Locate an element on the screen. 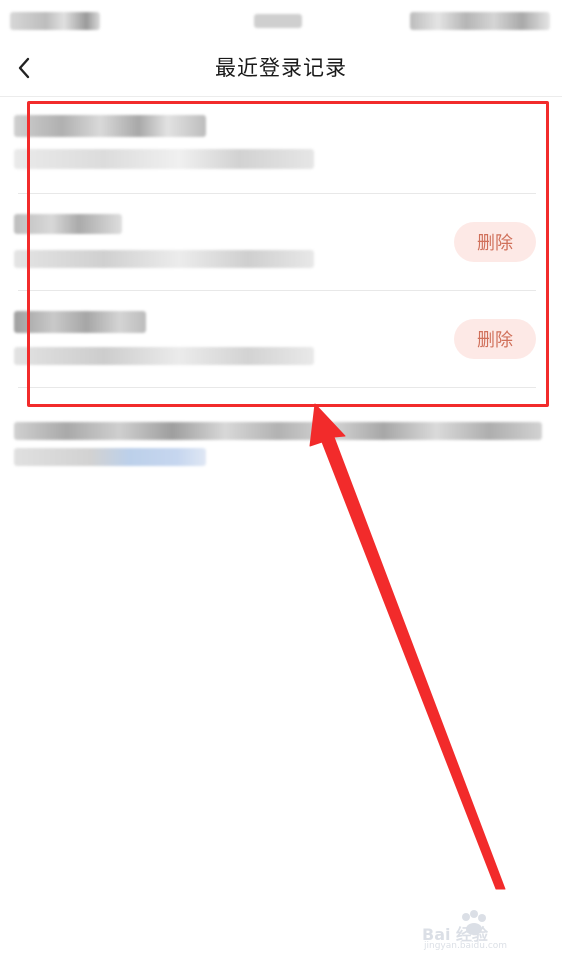 The image size is (562, 969). status-time-redacted is located at coordinates (55, 21).